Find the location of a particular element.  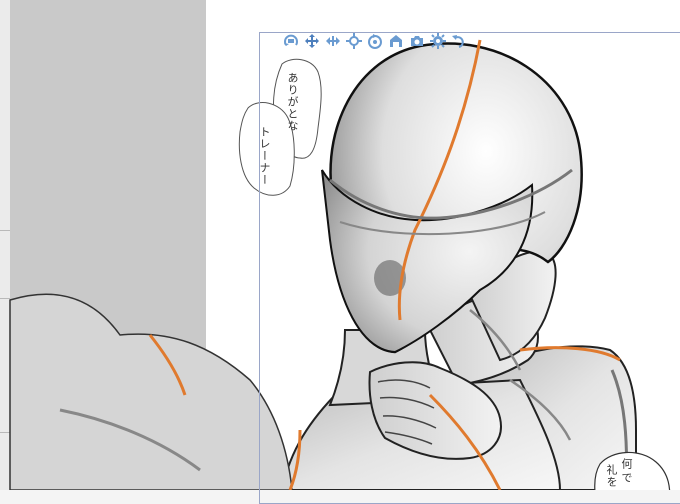

balloon-text: 礼 is located at coordinates (611, 470).